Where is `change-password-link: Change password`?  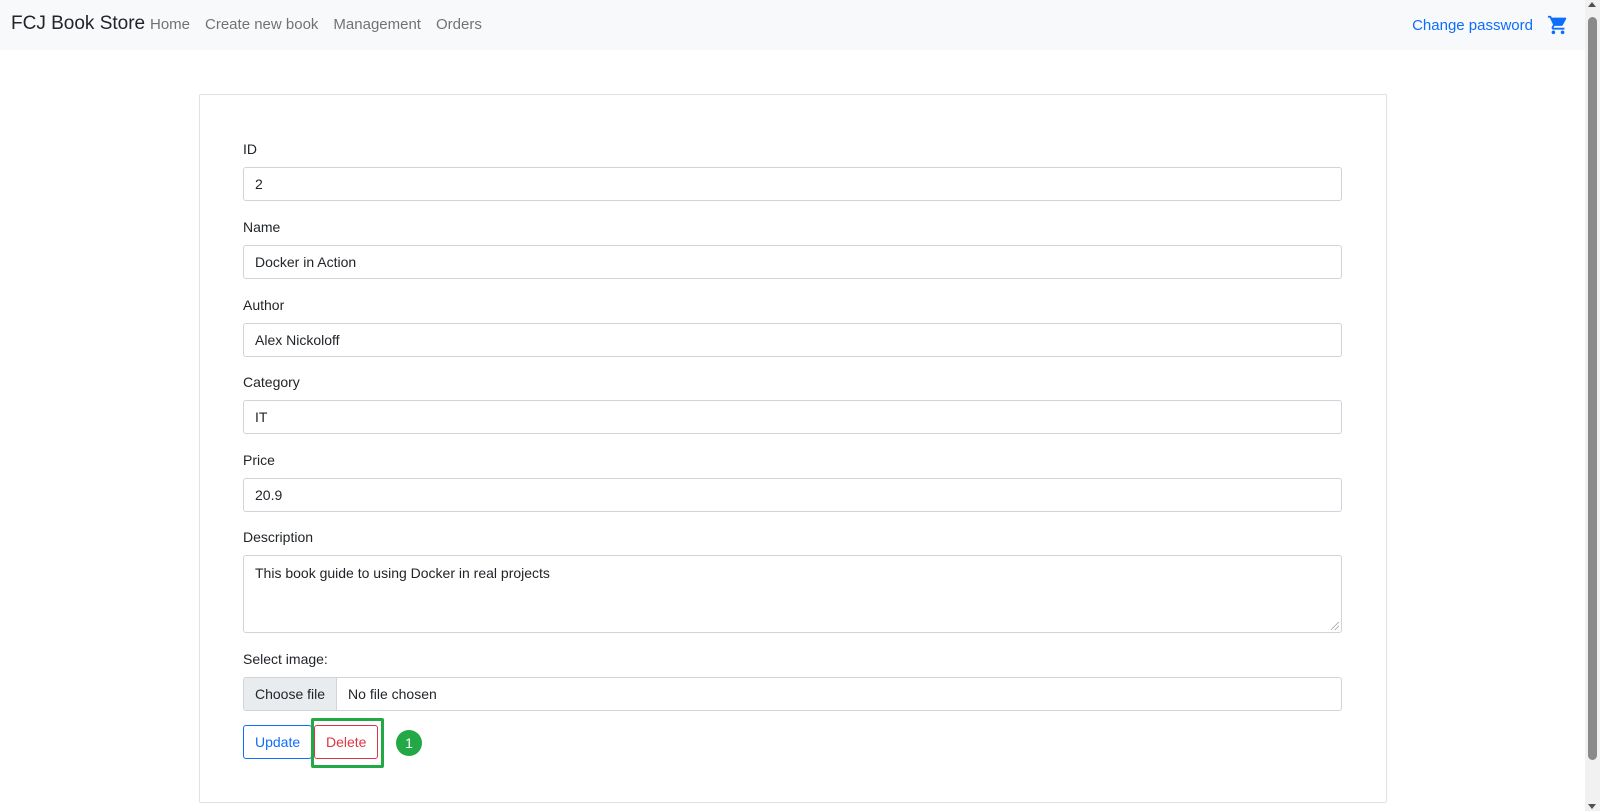
change-password-link: Change password is located at coordinates (1472, 25).